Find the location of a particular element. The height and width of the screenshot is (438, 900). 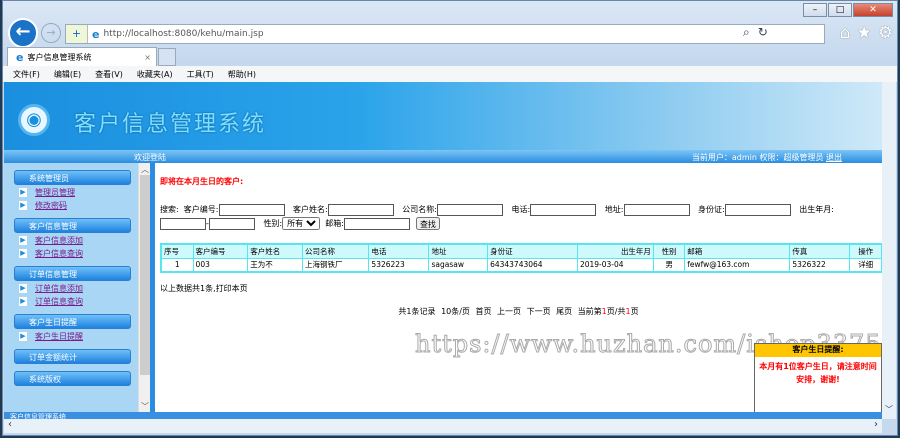

home-icon: ⌂ is located at coordinates (845, 33).